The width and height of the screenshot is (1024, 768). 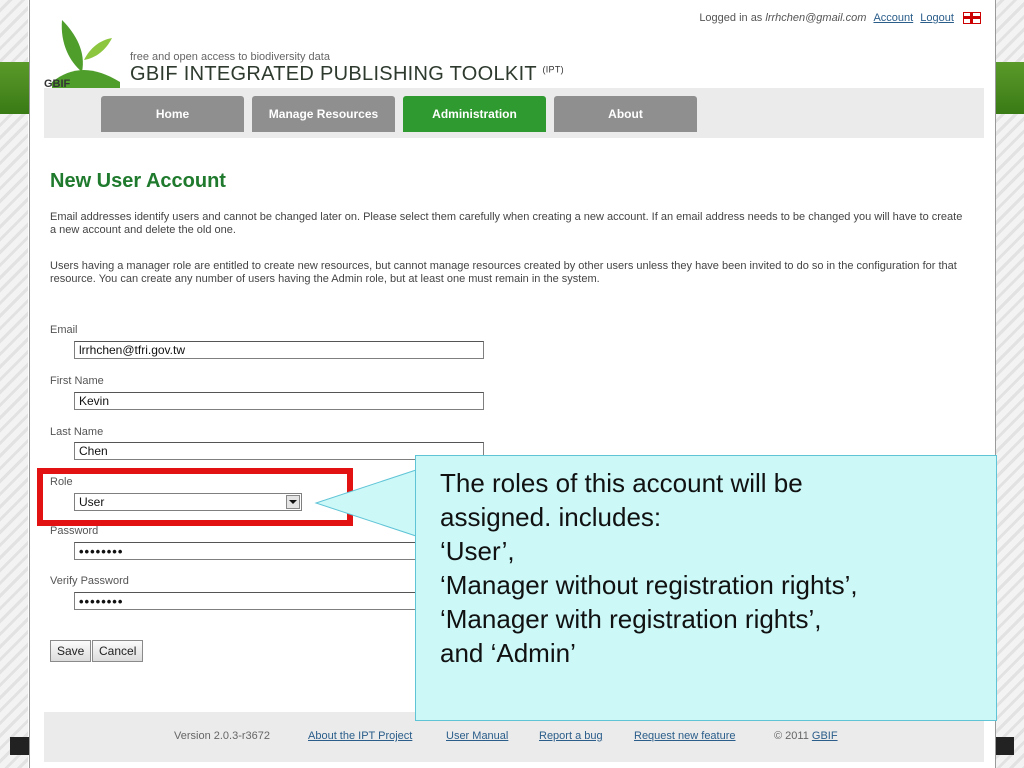 What do you see at coordinates (508, 653) in the screenshot?
I see `callout-line: and ‘Admin’` at bounding box center [508, 653].